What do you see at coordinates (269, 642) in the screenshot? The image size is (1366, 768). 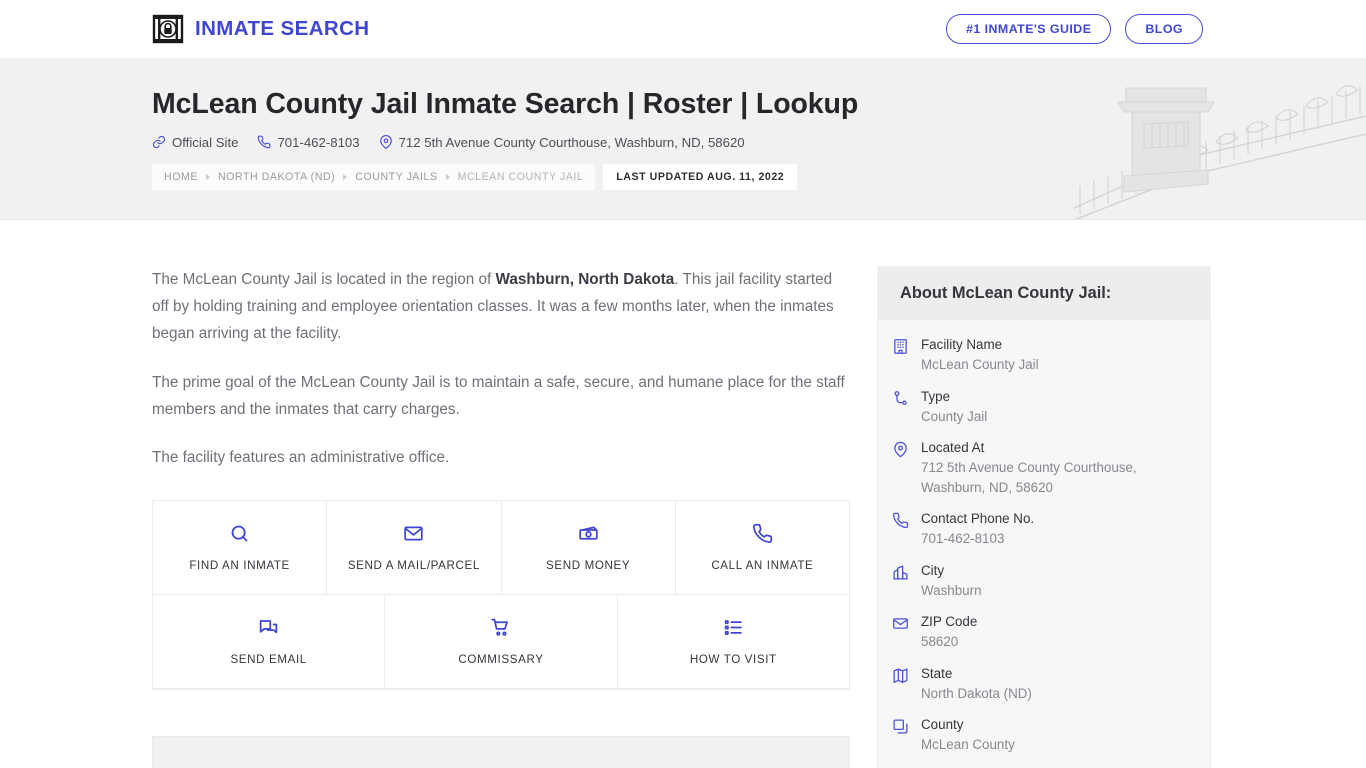 I see `tile-send-email: SEND EMAIL` at bounding box center [269, 642].